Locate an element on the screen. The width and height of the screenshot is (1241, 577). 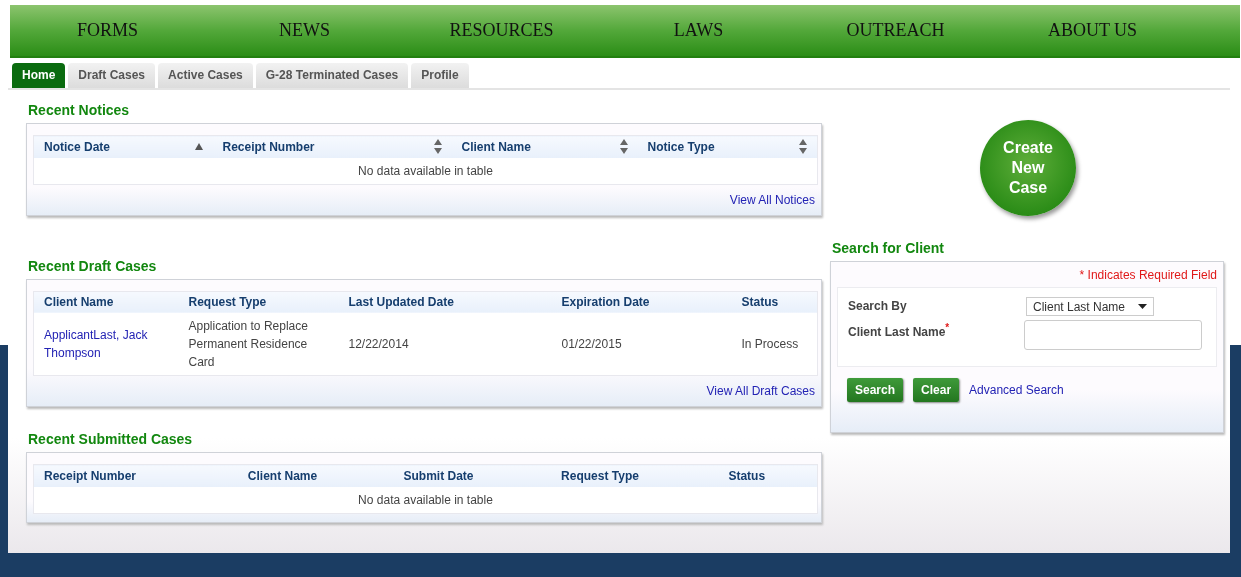
create-case-button: Create New Case is located at coordinates (1028, 168).